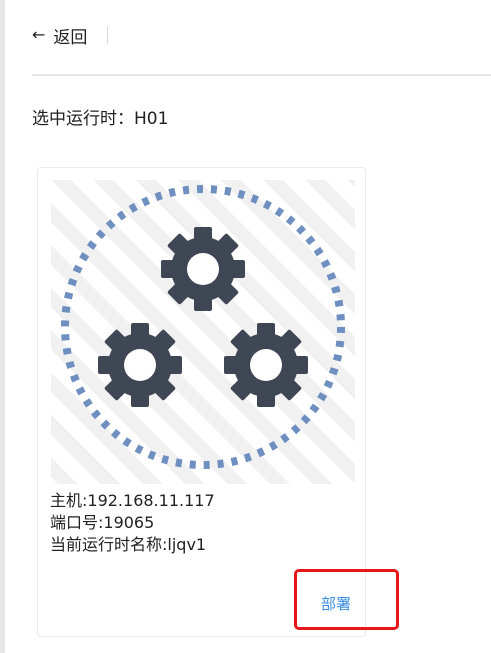 The height and width of the screenshot is (653, 491). I want to click on back-button: ← 返回, so click(59, 35).